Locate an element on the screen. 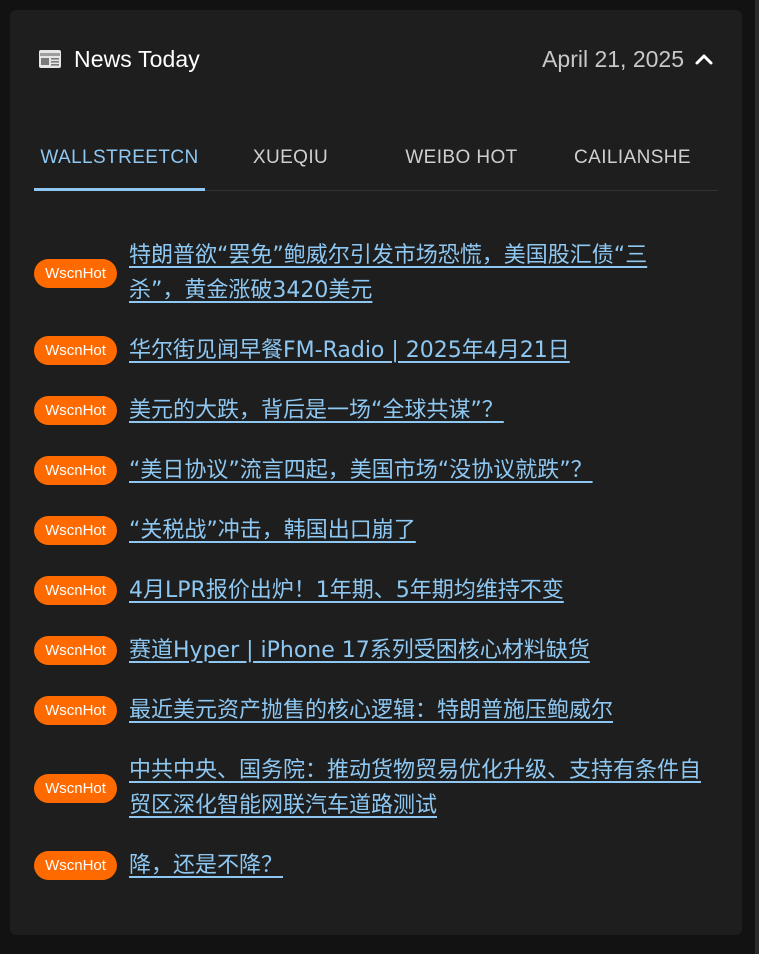  news-link: 美元的大跌，背后是一场“全球共谋”？ is located at coordinates (316, 410).